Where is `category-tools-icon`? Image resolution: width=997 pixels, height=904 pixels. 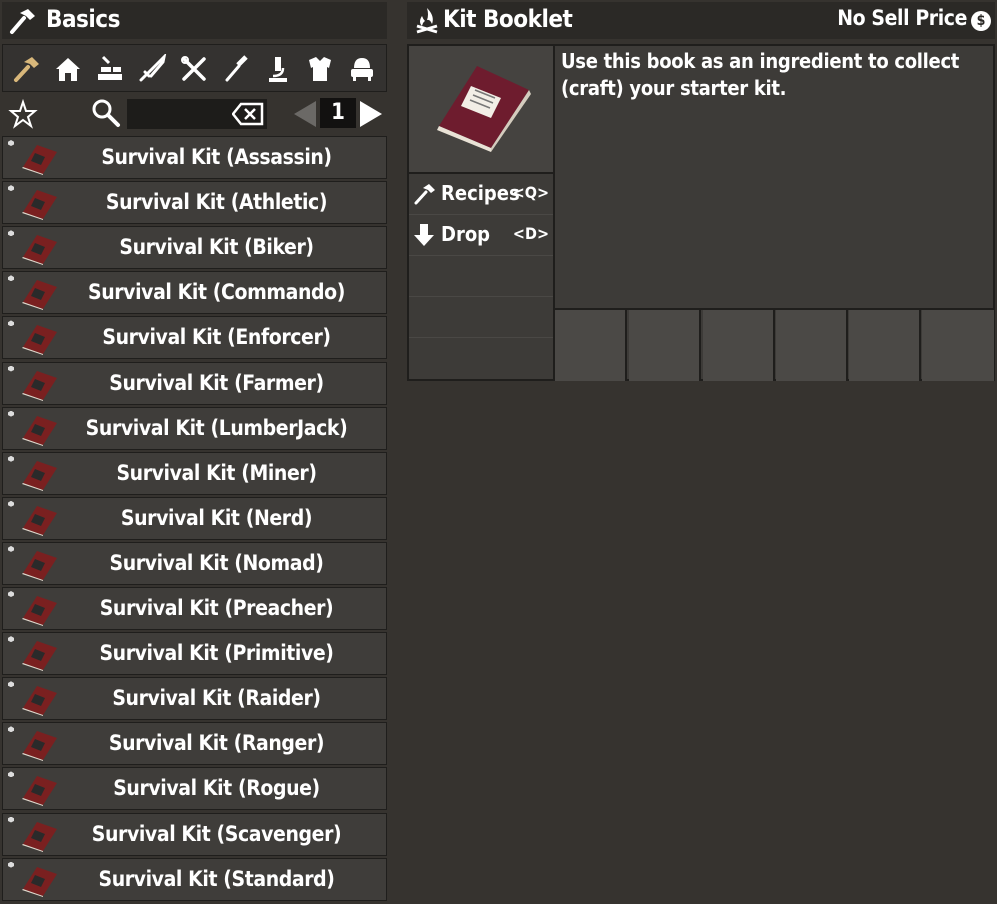 category-tools-icon is located at coordinates (194, 69).